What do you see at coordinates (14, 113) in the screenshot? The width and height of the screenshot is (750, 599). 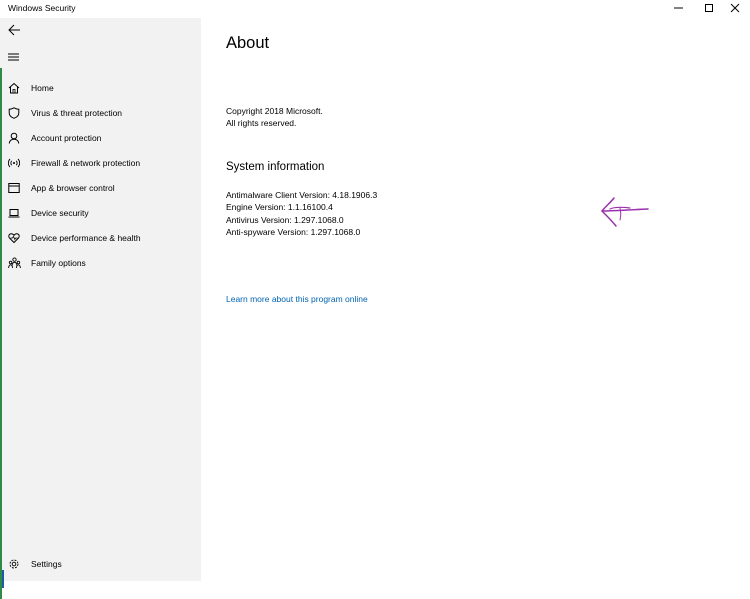 I see `shield-icon` at bounding box center [14, 113].